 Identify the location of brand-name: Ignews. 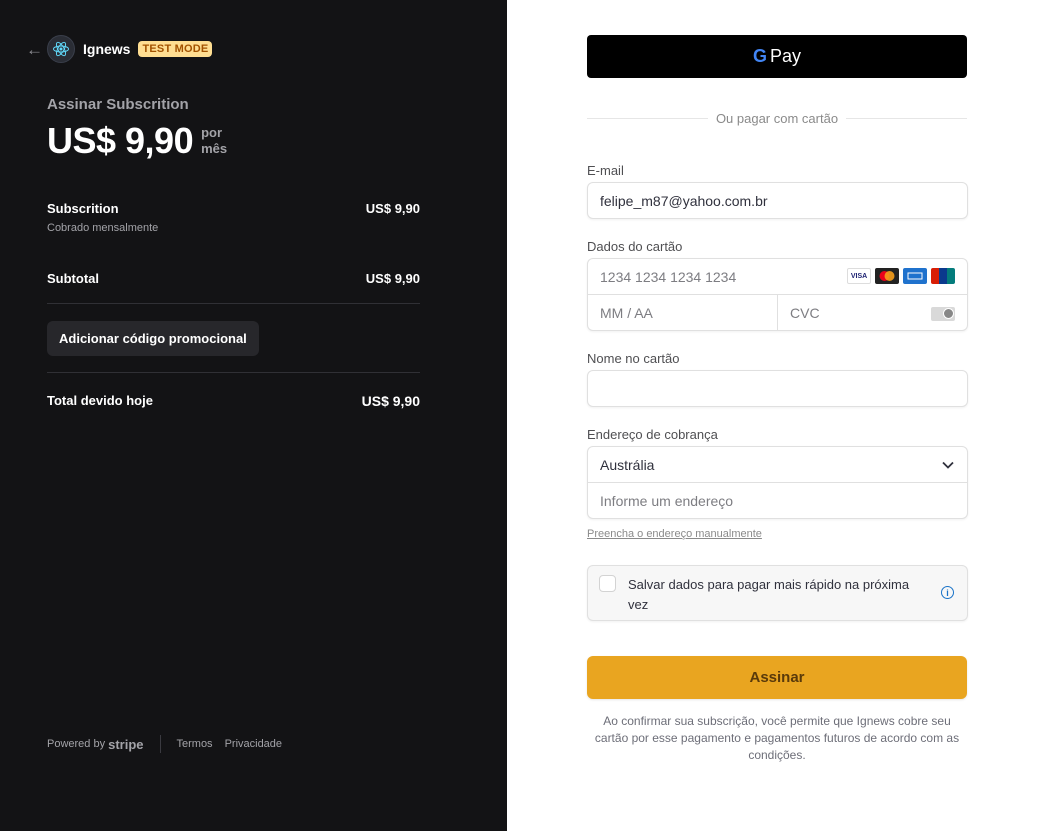
(107, 49).